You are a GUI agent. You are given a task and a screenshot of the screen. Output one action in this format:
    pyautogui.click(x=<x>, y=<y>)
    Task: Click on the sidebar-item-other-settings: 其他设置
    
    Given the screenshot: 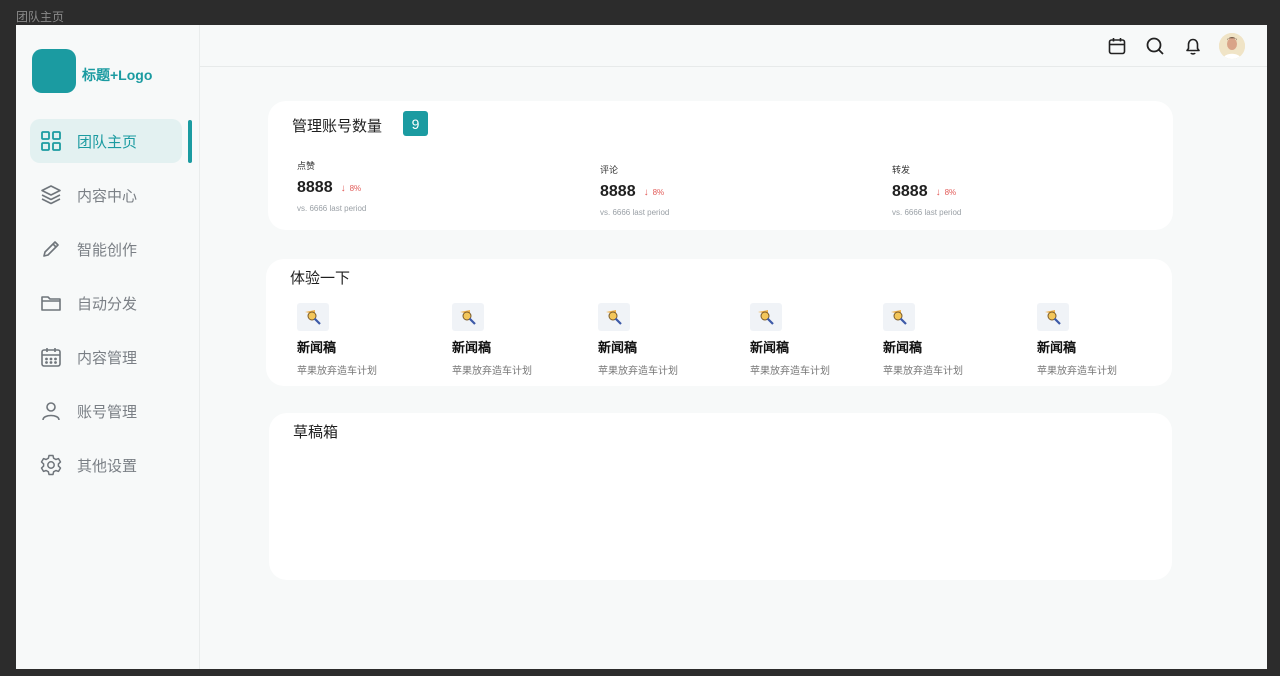 What is the action you would take?
    pyautogui.click(x=106, y=465)
    